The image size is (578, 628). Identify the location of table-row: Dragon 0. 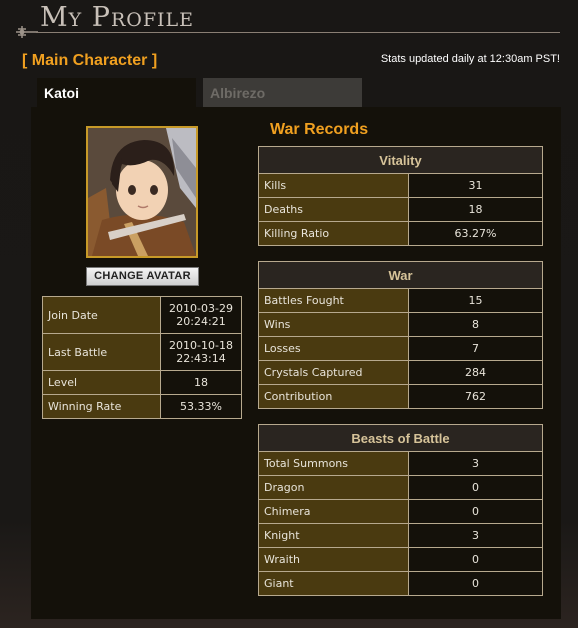
(400, 487).